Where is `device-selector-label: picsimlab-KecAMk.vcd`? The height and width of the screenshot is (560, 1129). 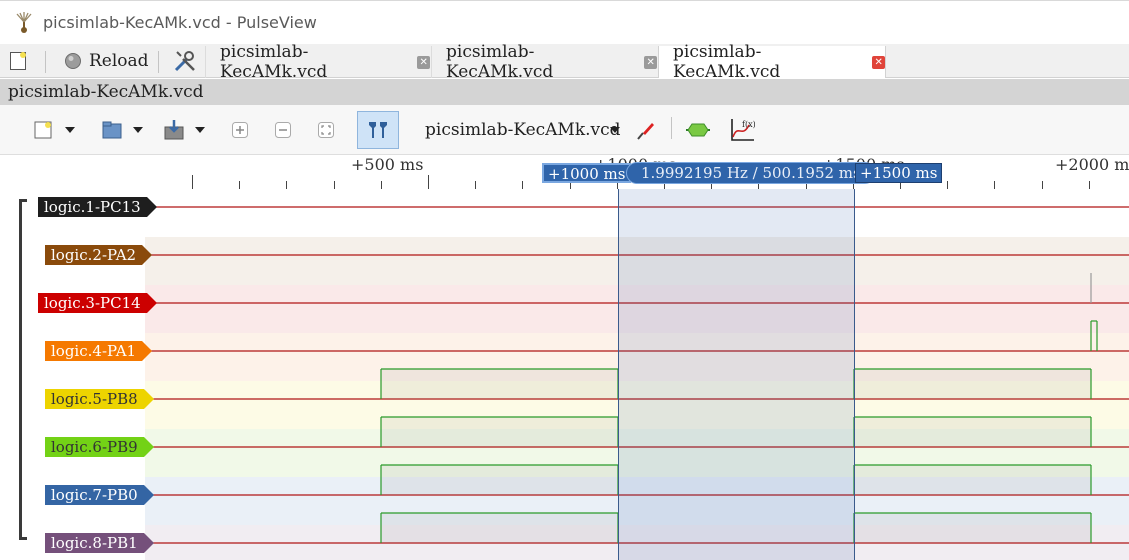
device-selector-label: picsimlab-KecAMk.vcd is located at coordinates (523, 130).